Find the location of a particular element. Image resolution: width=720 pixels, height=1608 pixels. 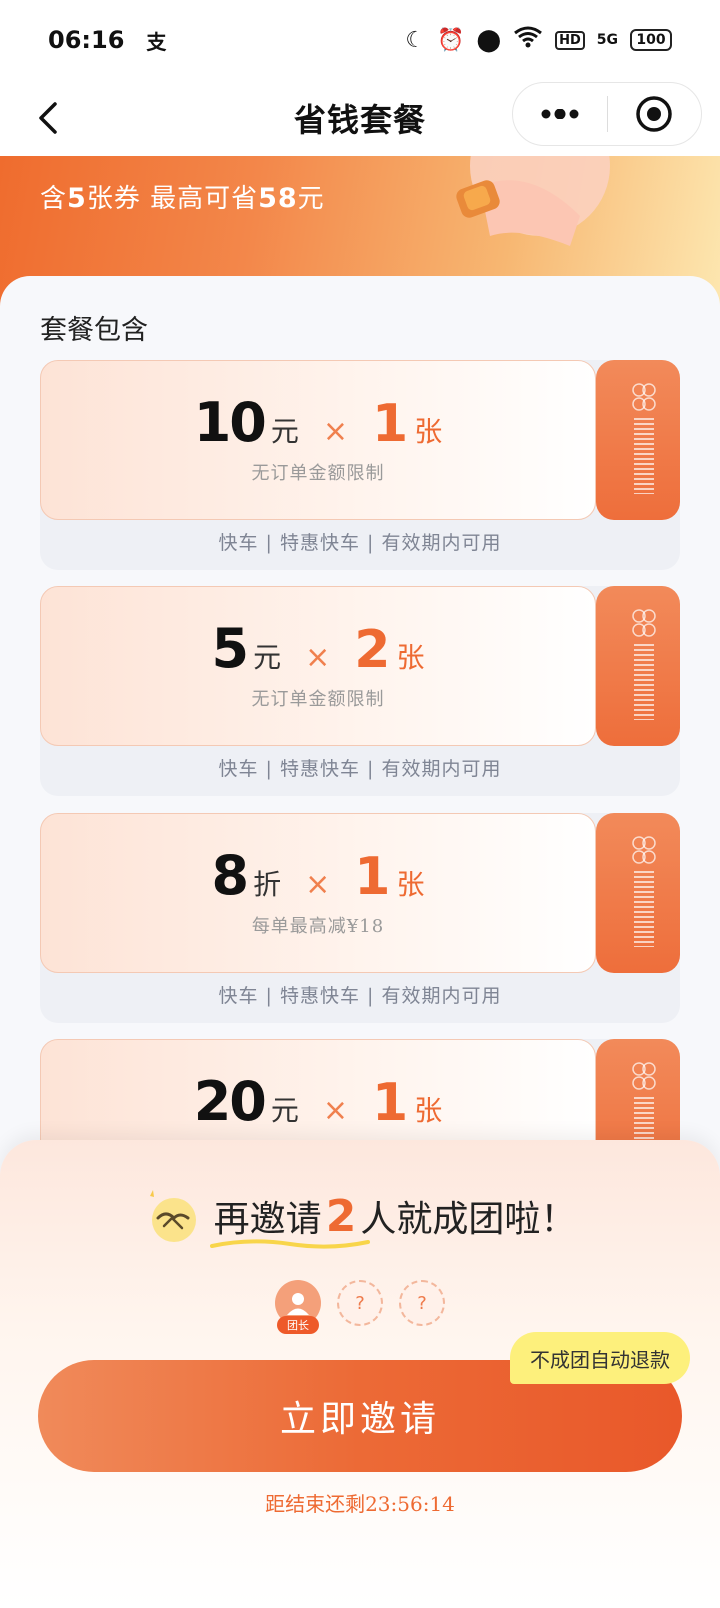

countdown-label: 距结束还剩 is located at coordinates (315, 1504).